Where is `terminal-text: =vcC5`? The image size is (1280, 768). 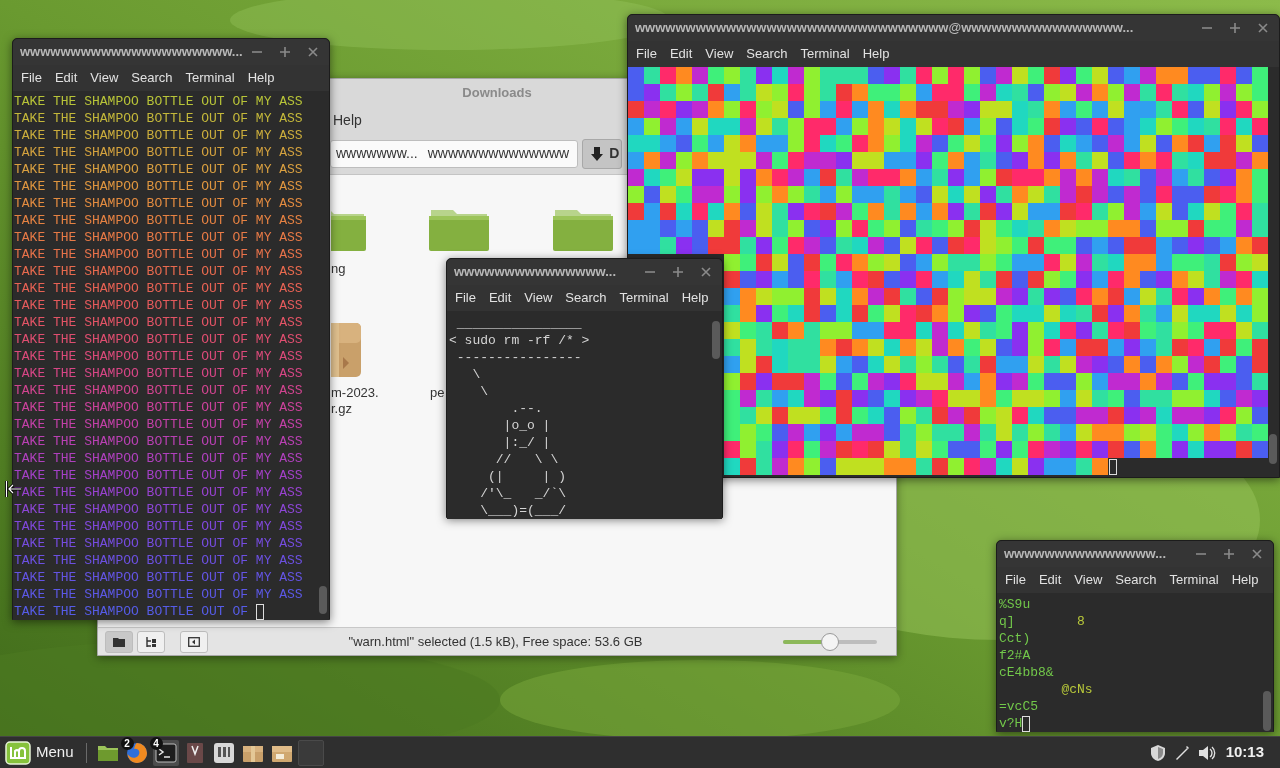 terminal-text: =vcC5 is located at coordinates (1018, 706).